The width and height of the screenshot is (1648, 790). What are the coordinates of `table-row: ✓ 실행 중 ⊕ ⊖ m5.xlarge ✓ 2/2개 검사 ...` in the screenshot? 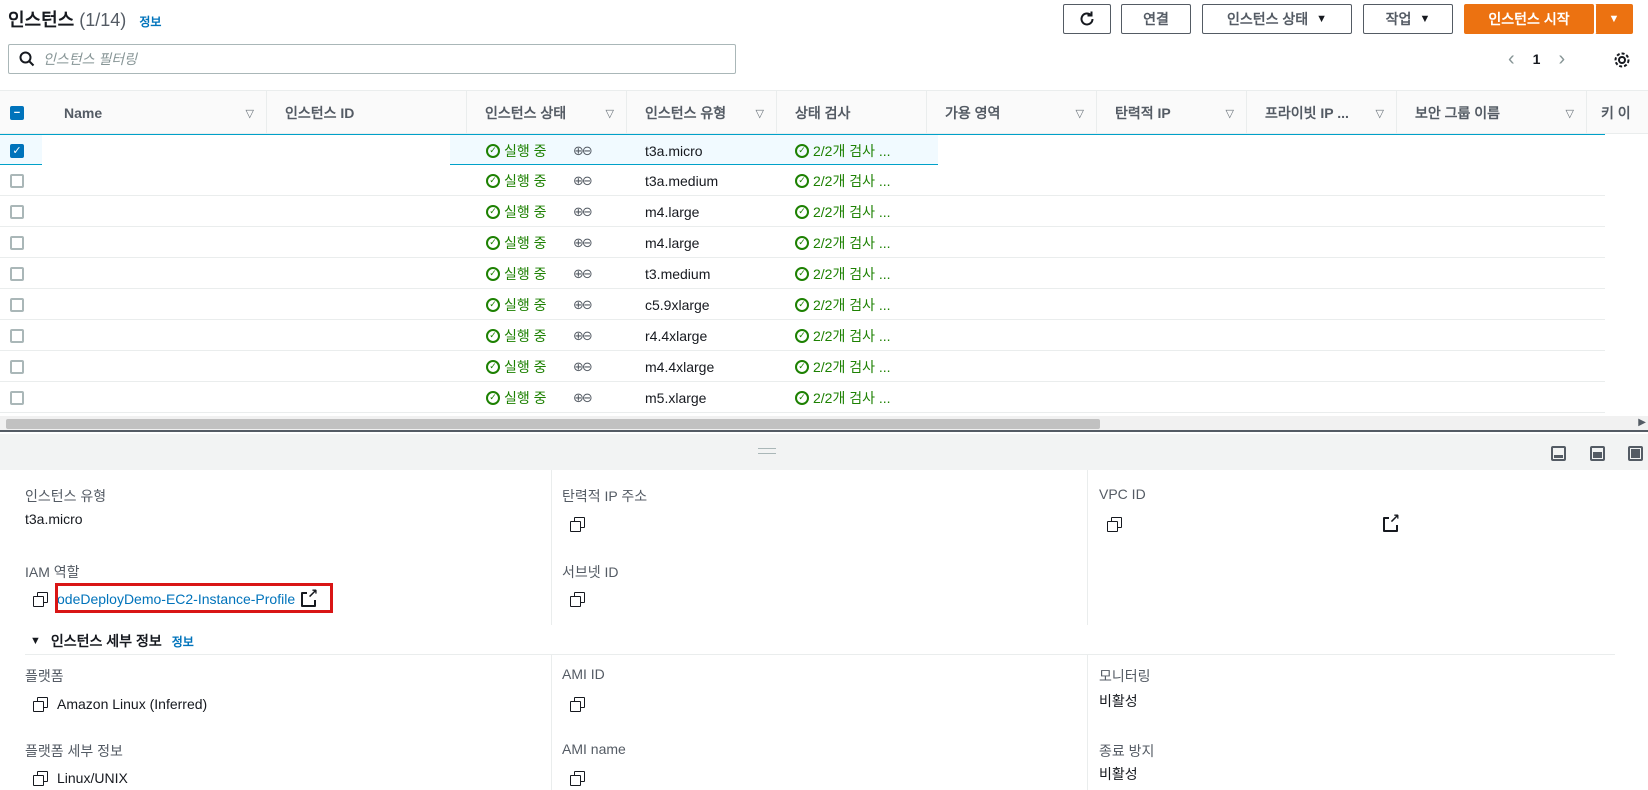 It's located at (803, 397).